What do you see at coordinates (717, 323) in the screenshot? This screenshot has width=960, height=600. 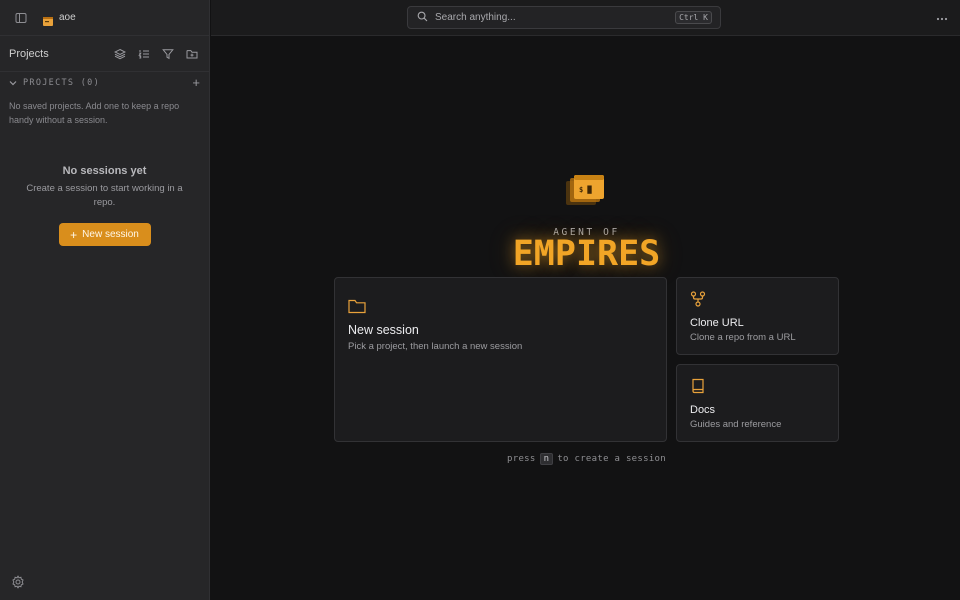 I see `clone-url-card-title: Clone URL` at bounding box center [717, 323].